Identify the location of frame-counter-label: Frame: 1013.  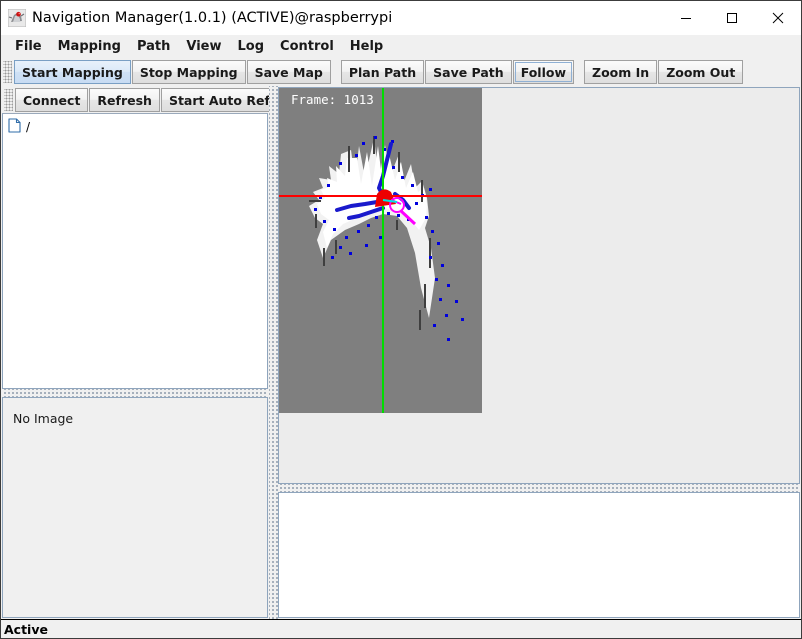
(332, 99).